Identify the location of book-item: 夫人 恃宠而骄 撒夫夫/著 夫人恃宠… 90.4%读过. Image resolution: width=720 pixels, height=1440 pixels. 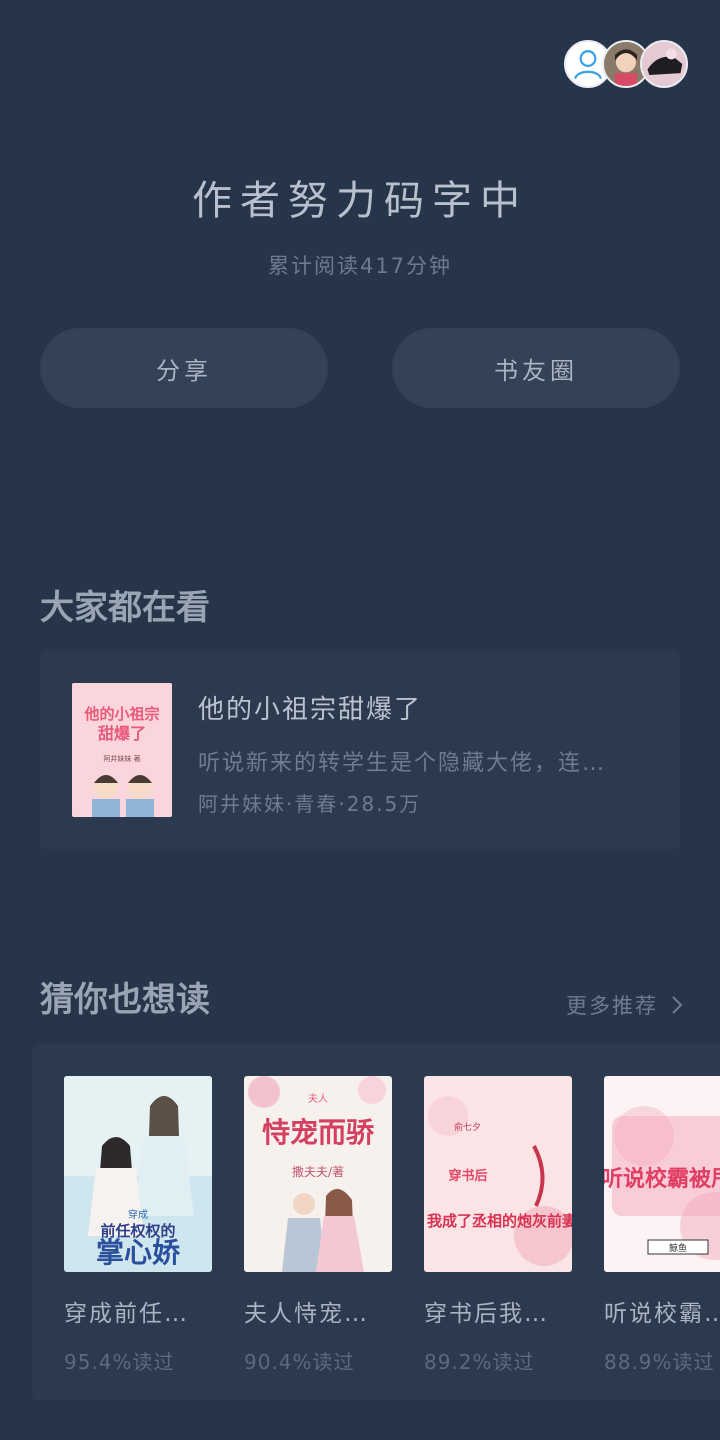
(318, 1225).